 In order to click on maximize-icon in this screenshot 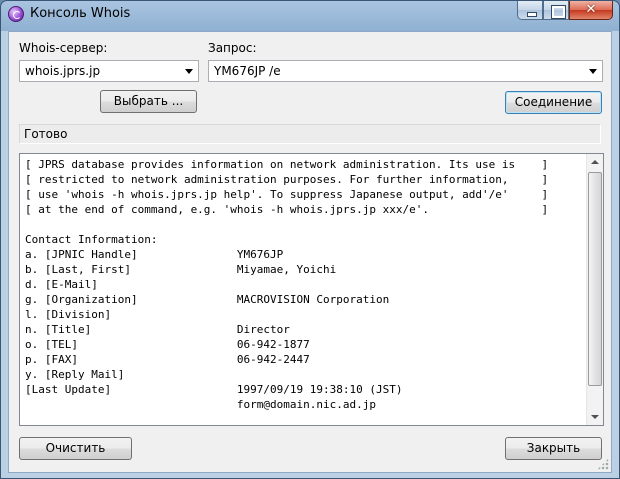, I will do `click(556, 10)`.